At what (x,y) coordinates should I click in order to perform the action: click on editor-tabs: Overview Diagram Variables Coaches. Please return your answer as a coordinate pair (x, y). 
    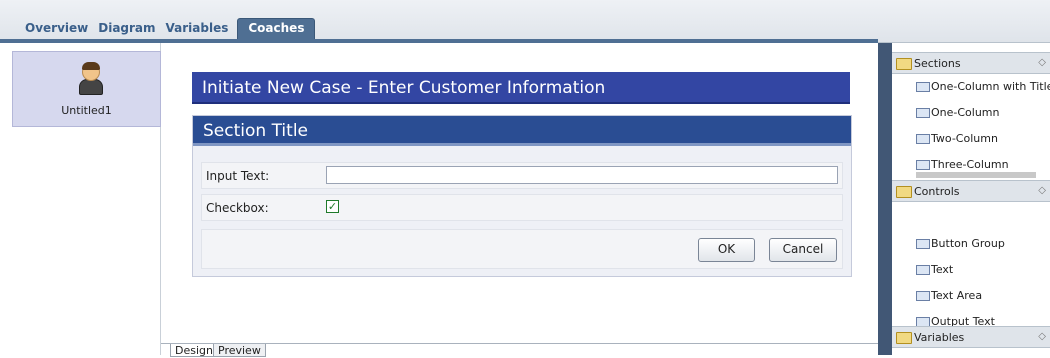
    Looking at the image, I should click on (168, 28).